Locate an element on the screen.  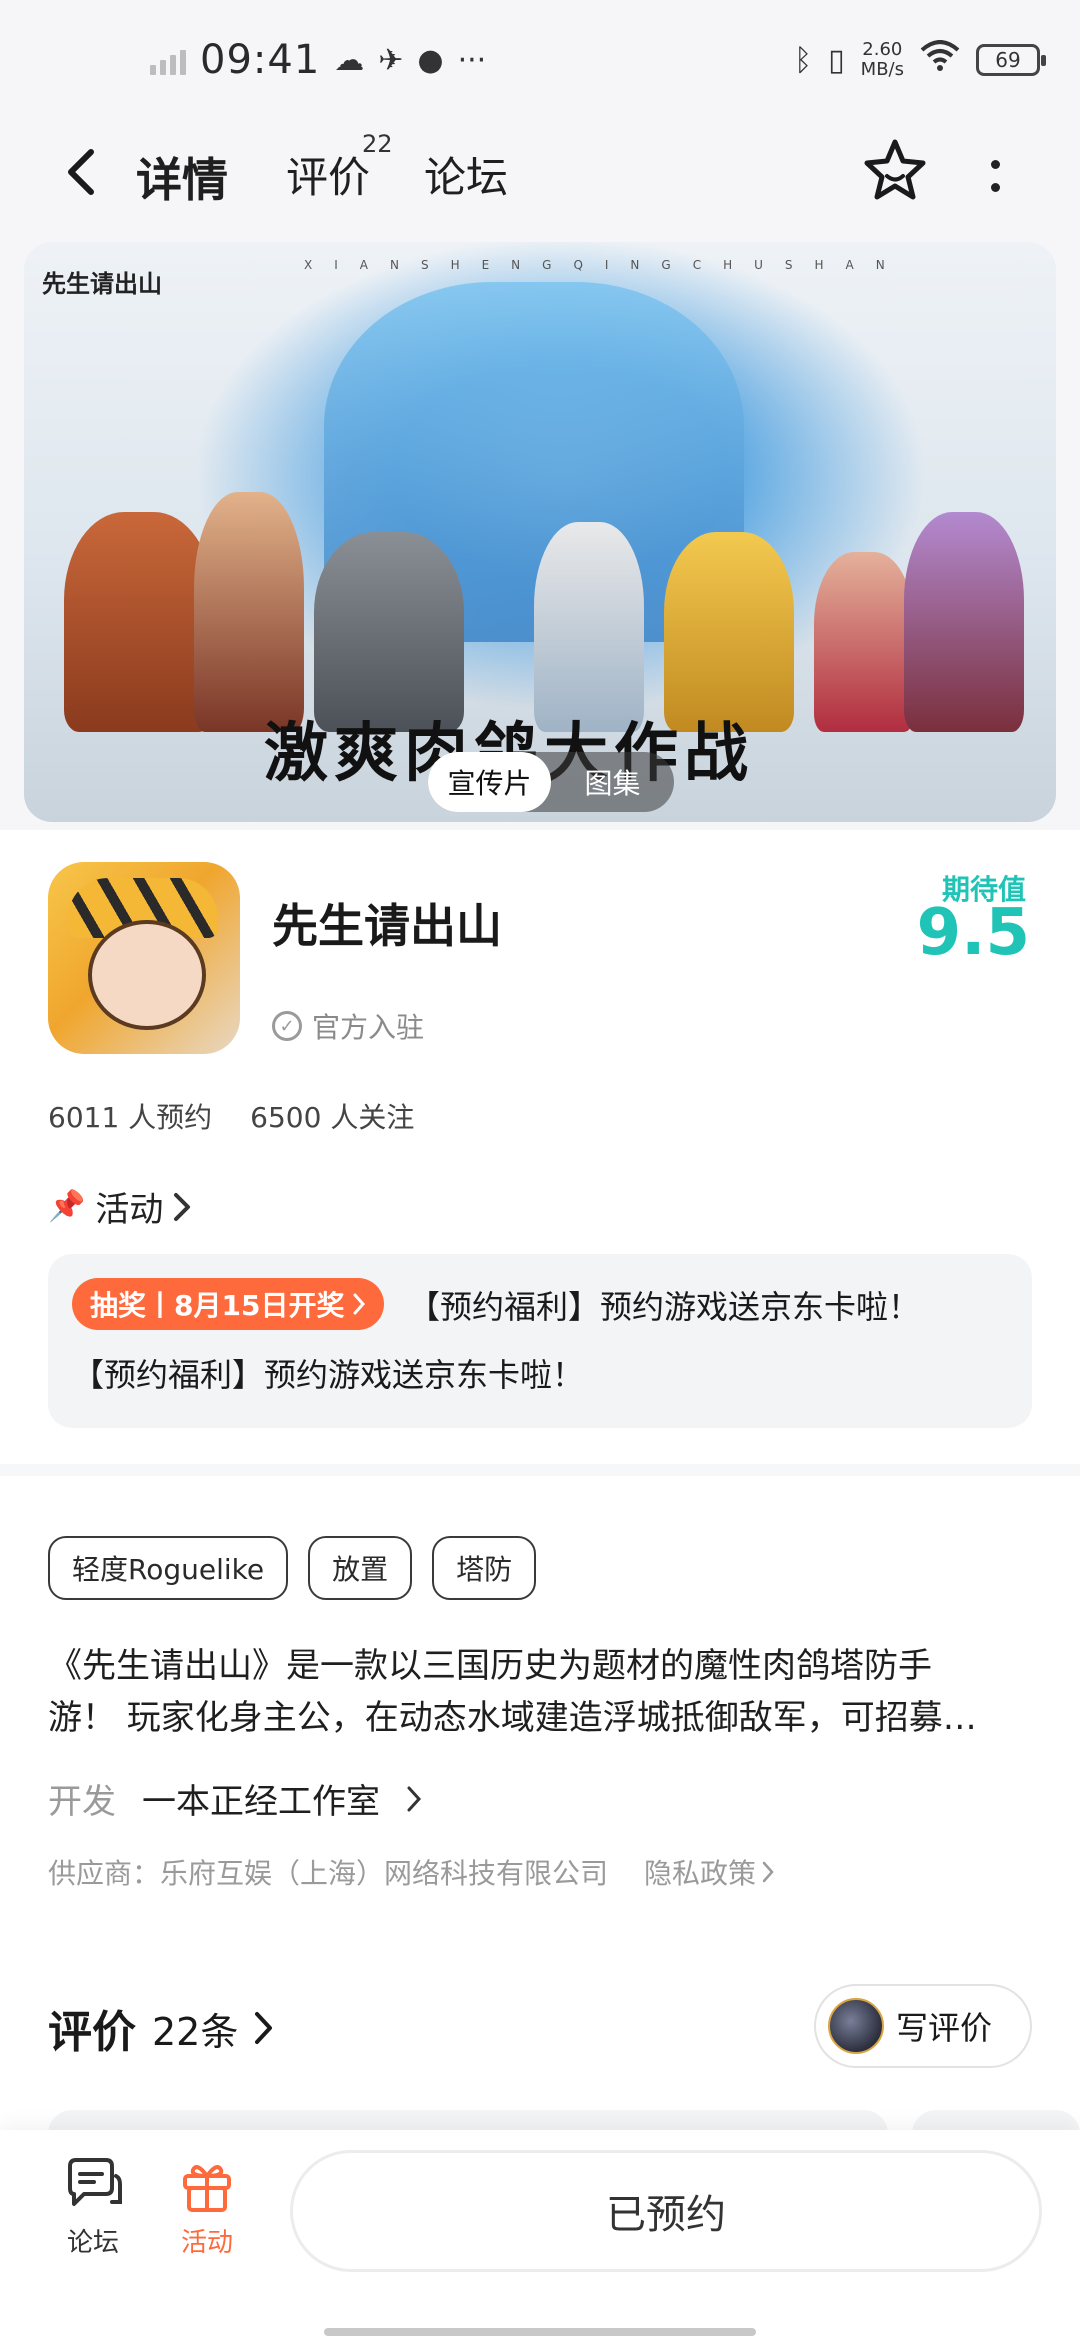
reviews-count: 22条 is located at coordinates (195, 2031).